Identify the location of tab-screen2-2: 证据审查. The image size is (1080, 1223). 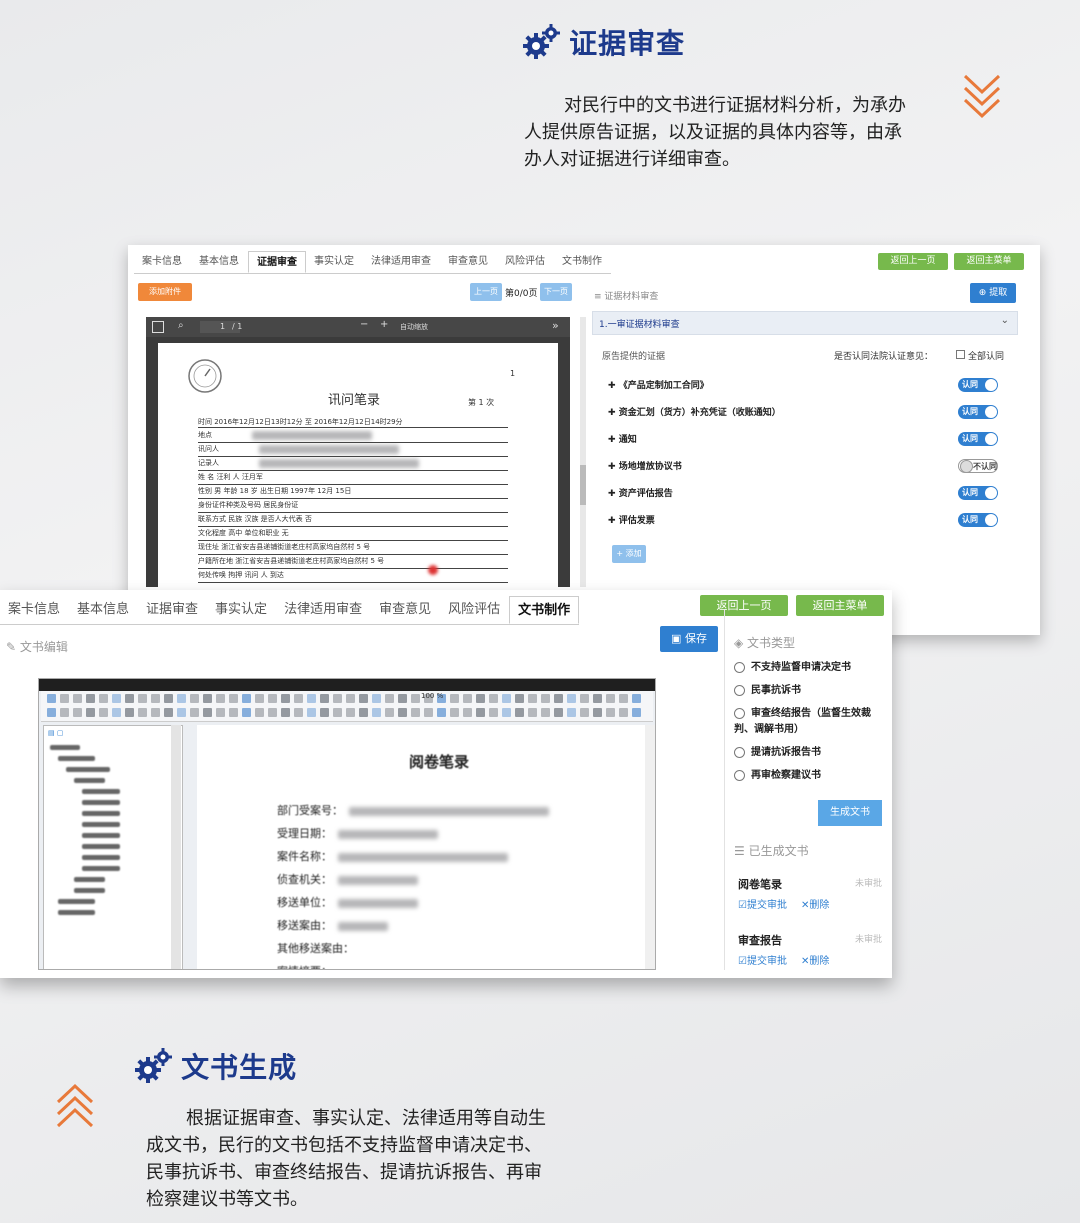
(172, 610).